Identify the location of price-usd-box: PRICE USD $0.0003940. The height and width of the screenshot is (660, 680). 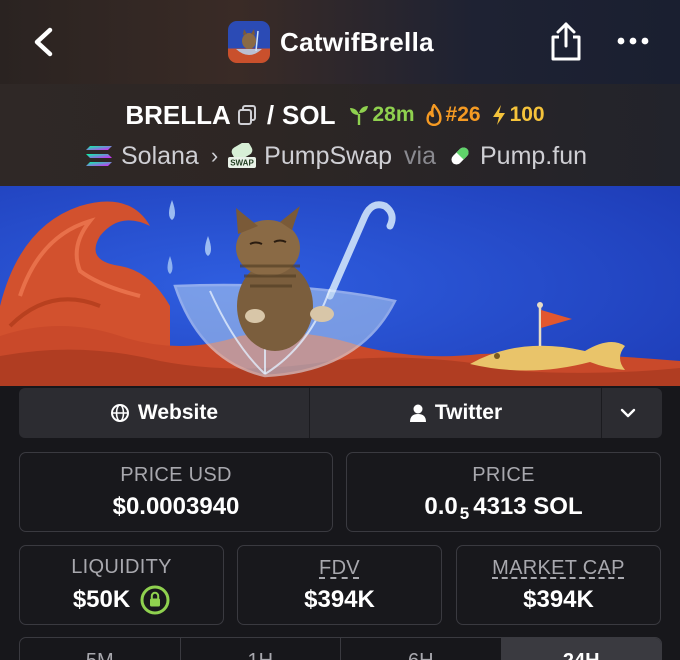
(176, 492).